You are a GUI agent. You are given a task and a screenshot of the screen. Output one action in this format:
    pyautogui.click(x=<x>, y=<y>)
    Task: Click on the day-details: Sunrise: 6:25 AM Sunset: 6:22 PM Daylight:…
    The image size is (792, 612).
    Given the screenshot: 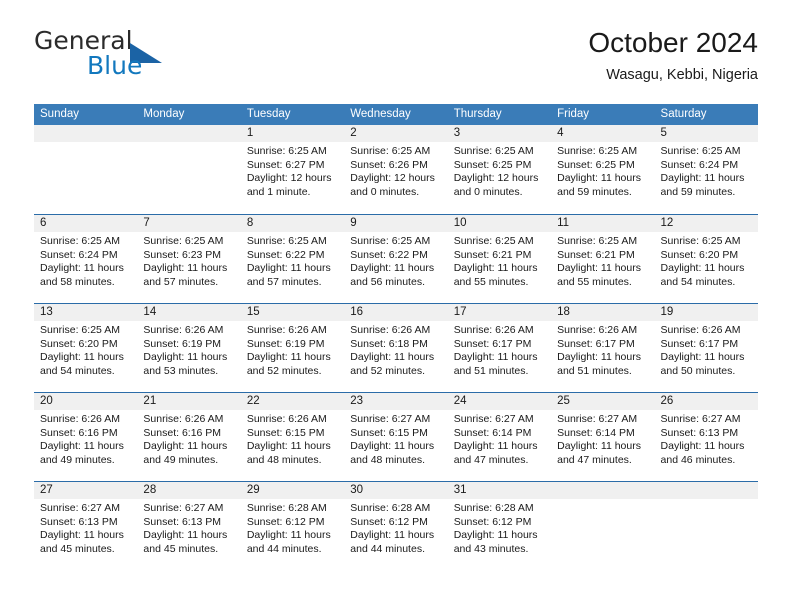 What is the action you would take?
    pyautogui.click(x=395, y=260)
    